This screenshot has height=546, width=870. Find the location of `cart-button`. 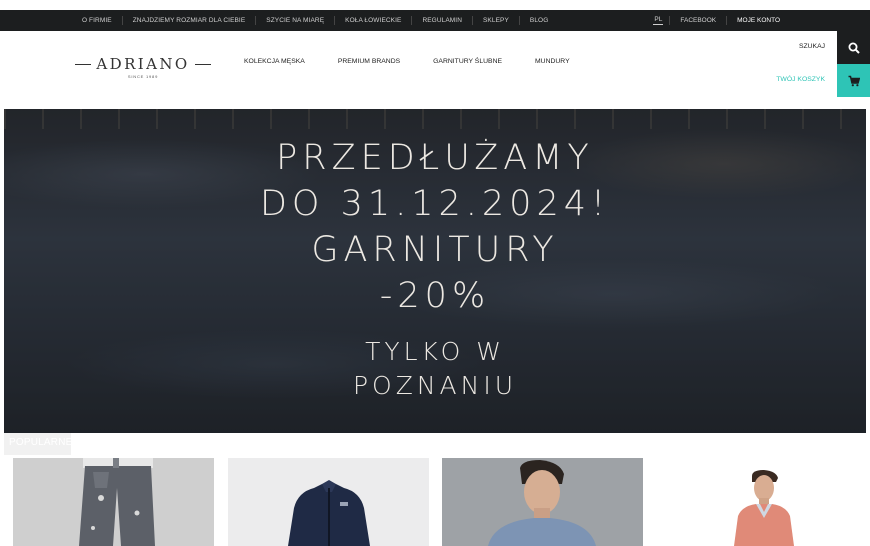

cart-button is located at coordinates (853, 80).